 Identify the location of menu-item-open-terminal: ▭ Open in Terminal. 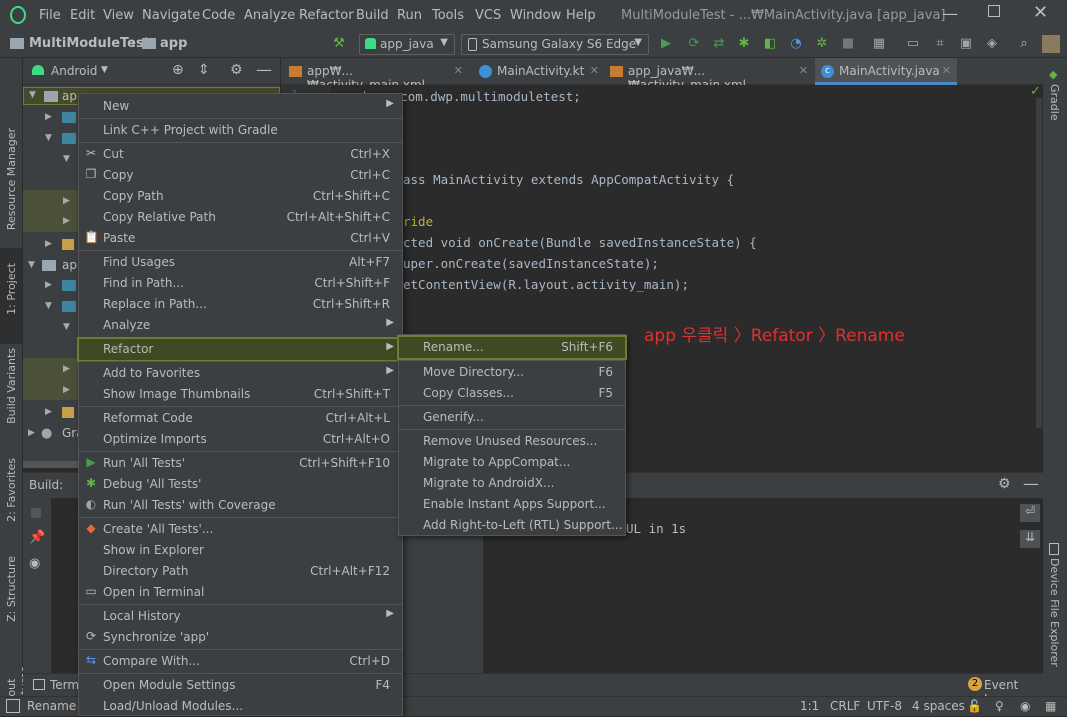
(240, 592).